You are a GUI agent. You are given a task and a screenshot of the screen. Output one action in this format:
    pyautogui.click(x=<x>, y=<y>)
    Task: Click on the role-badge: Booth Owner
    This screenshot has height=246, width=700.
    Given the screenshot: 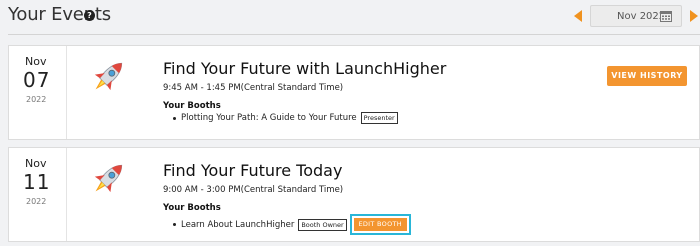 What is the action you would take?
    pyautogui.click(x=322, y=224)
    